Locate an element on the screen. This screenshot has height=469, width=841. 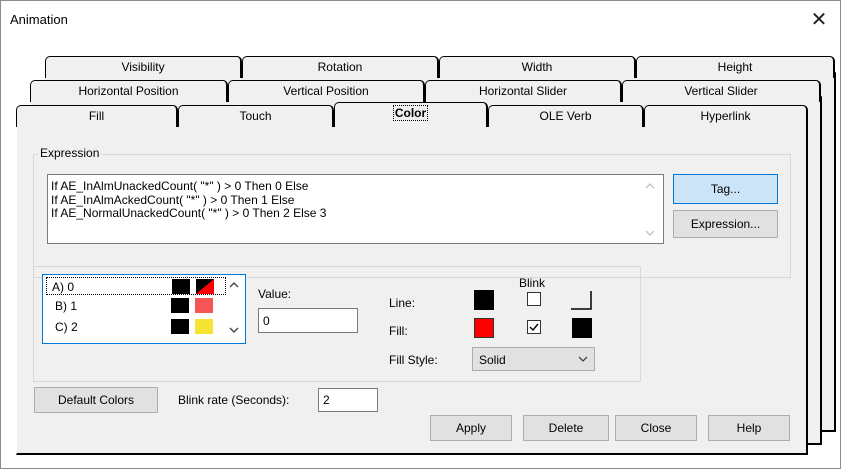
scroll-up-icon is located at coordinates (650, 186).